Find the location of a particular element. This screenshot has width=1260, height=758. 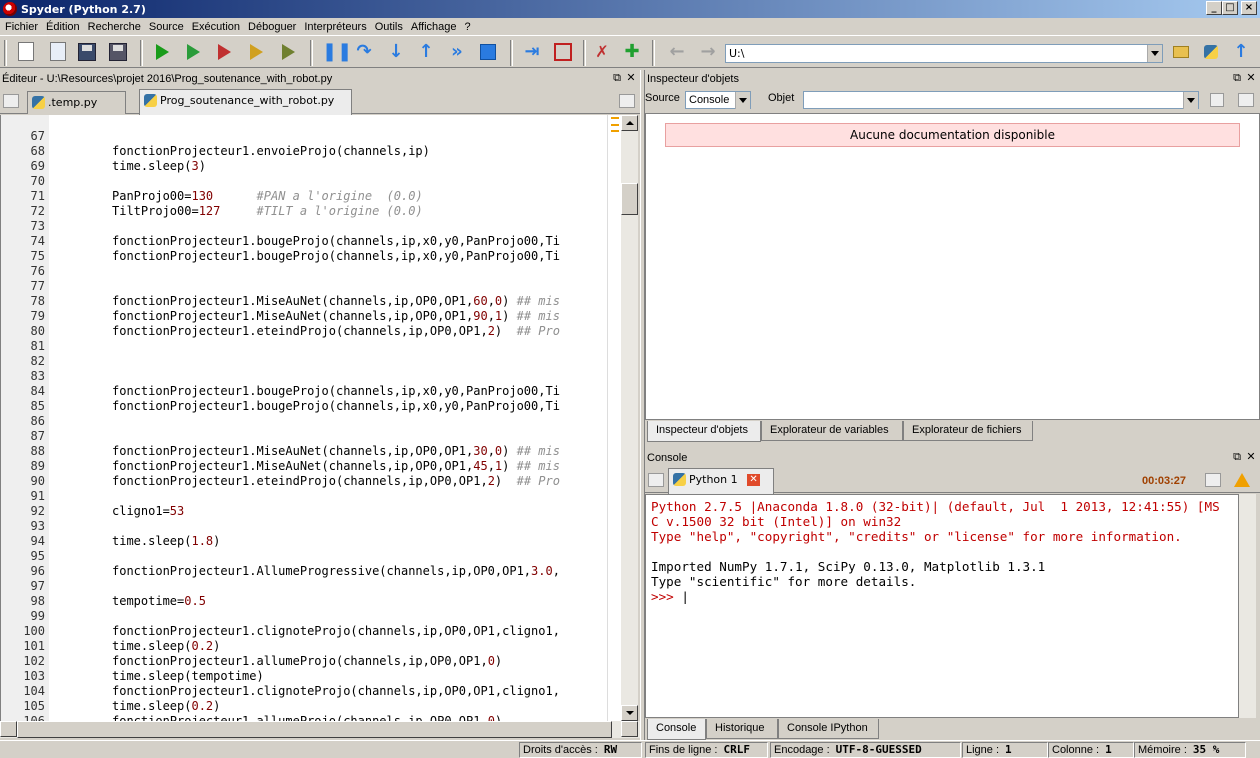

editor-horizontal-scrollbar is located at coordinates (320, 729).